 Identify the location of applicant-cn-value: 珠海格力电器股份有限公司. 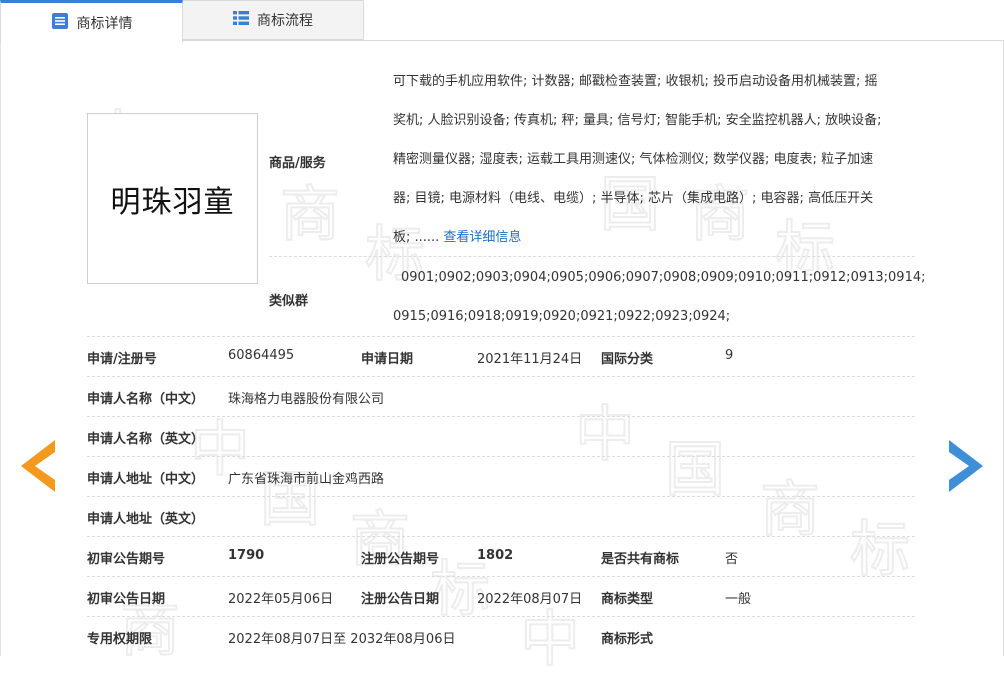
(306, 399).